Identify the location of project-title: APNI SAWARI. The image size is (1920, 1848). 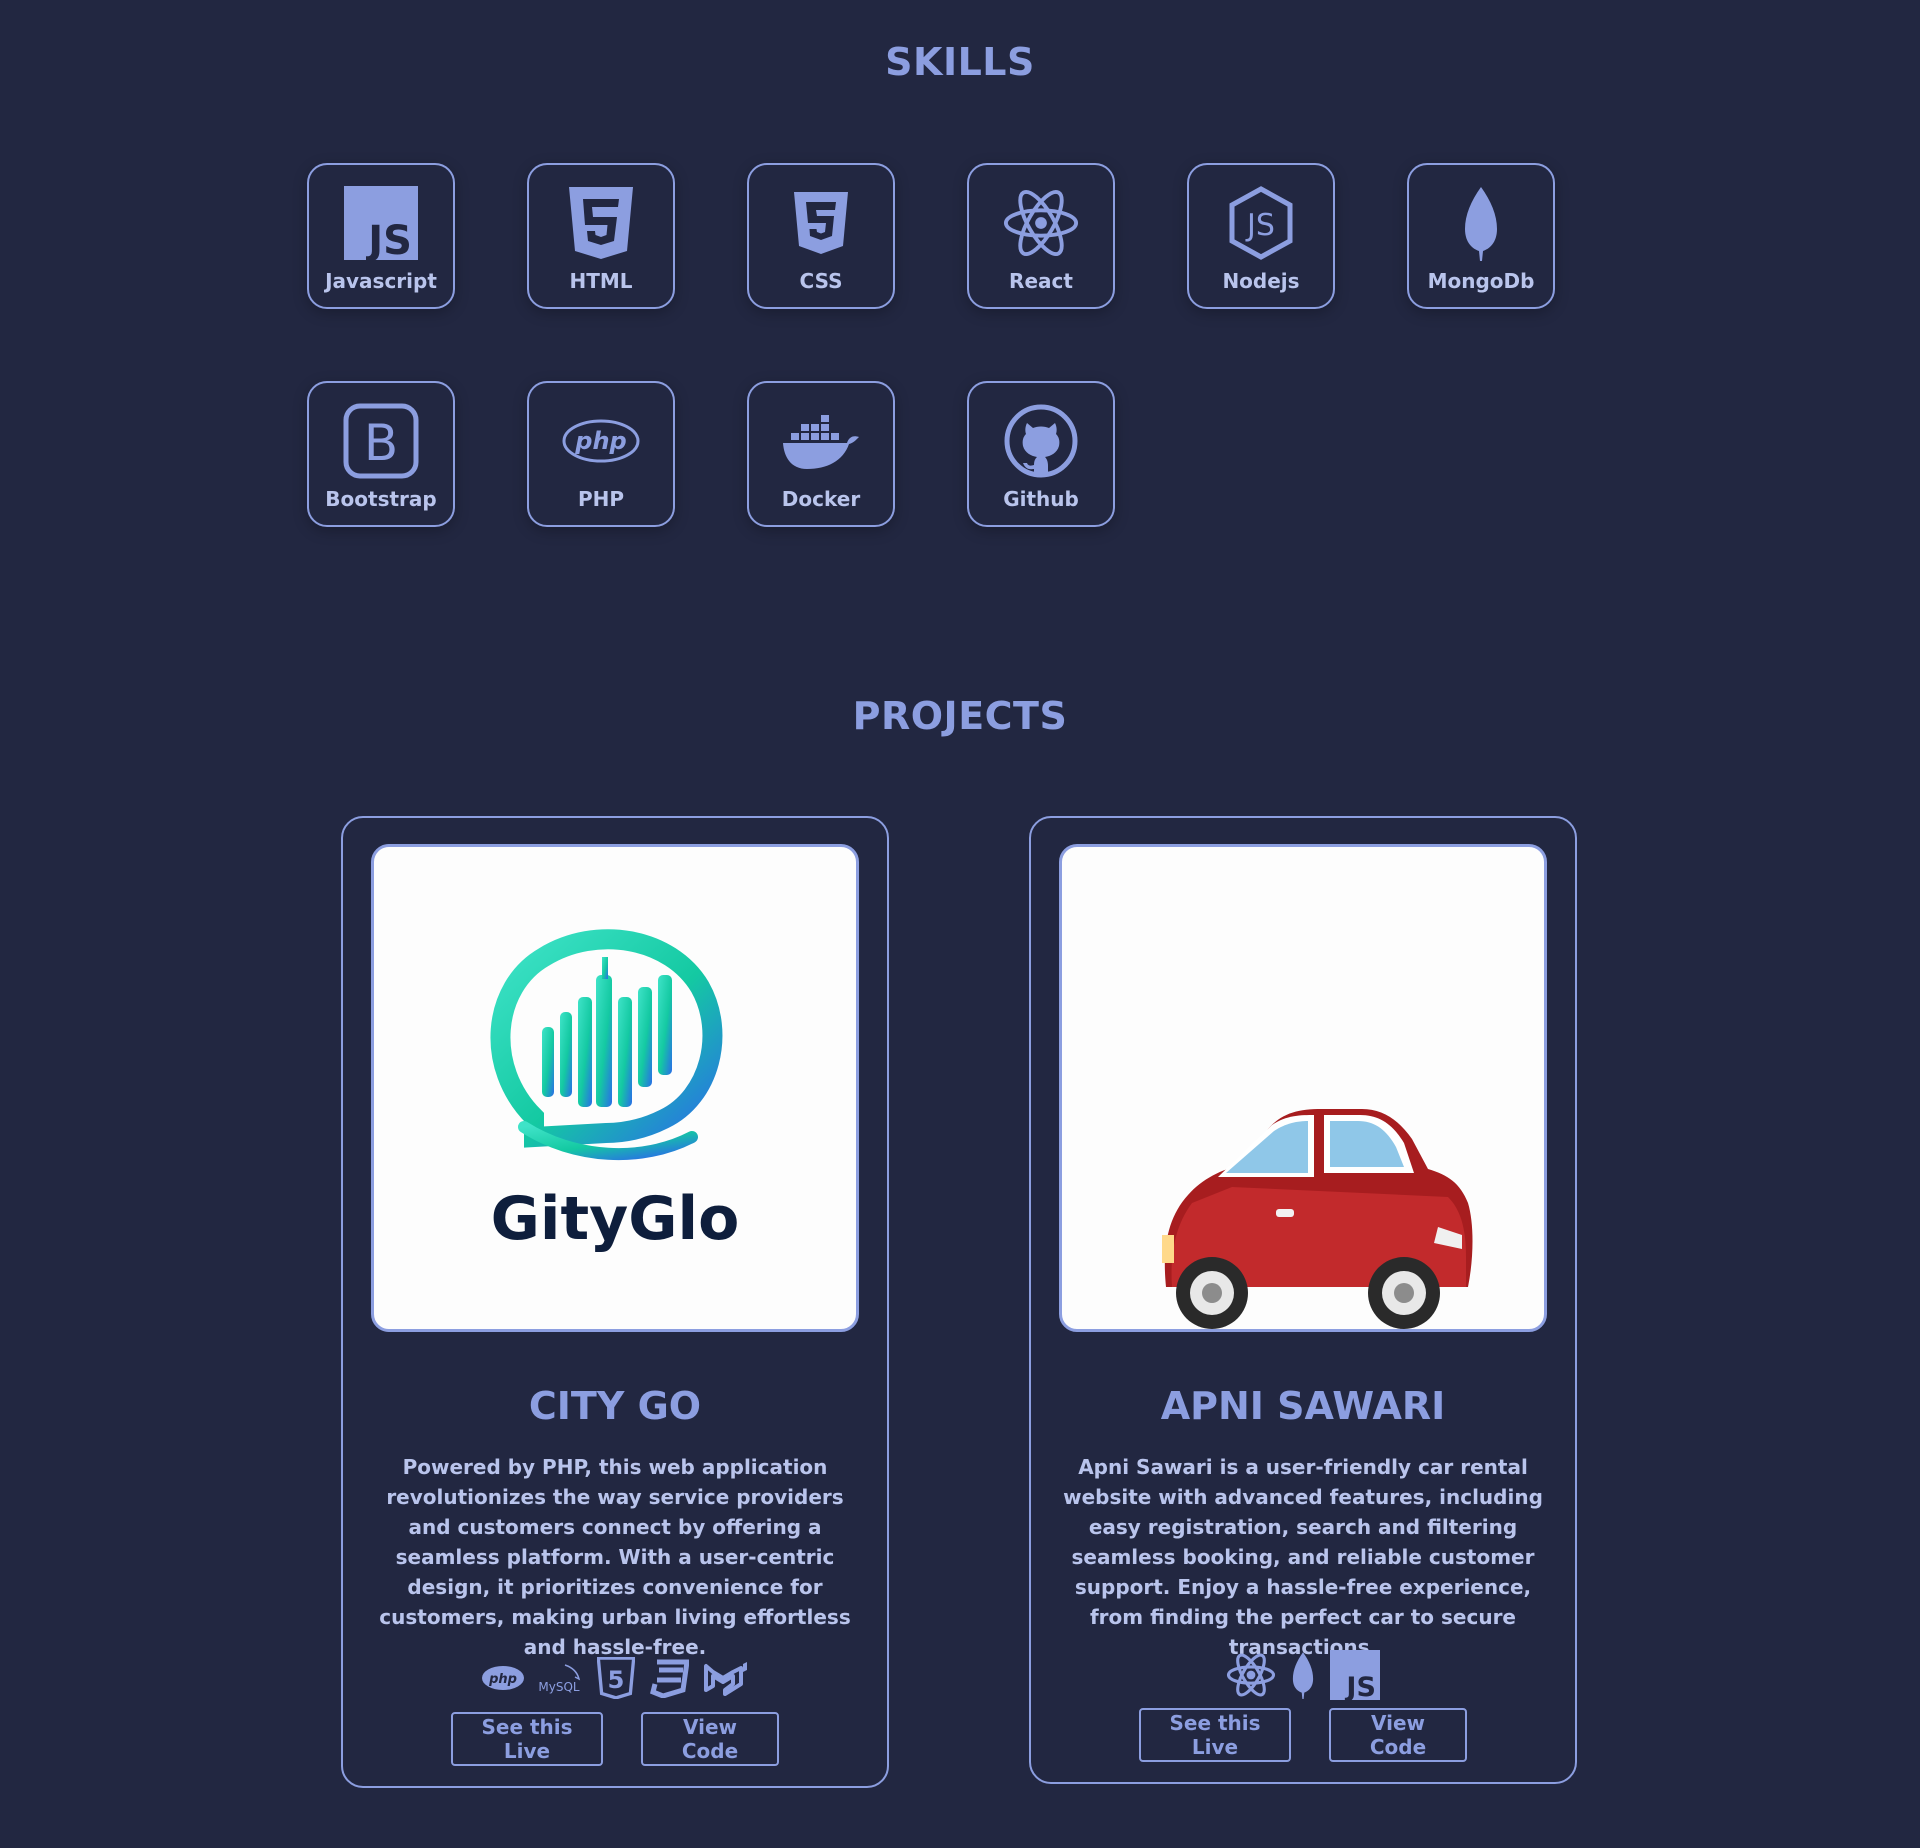
(1303, 1406).